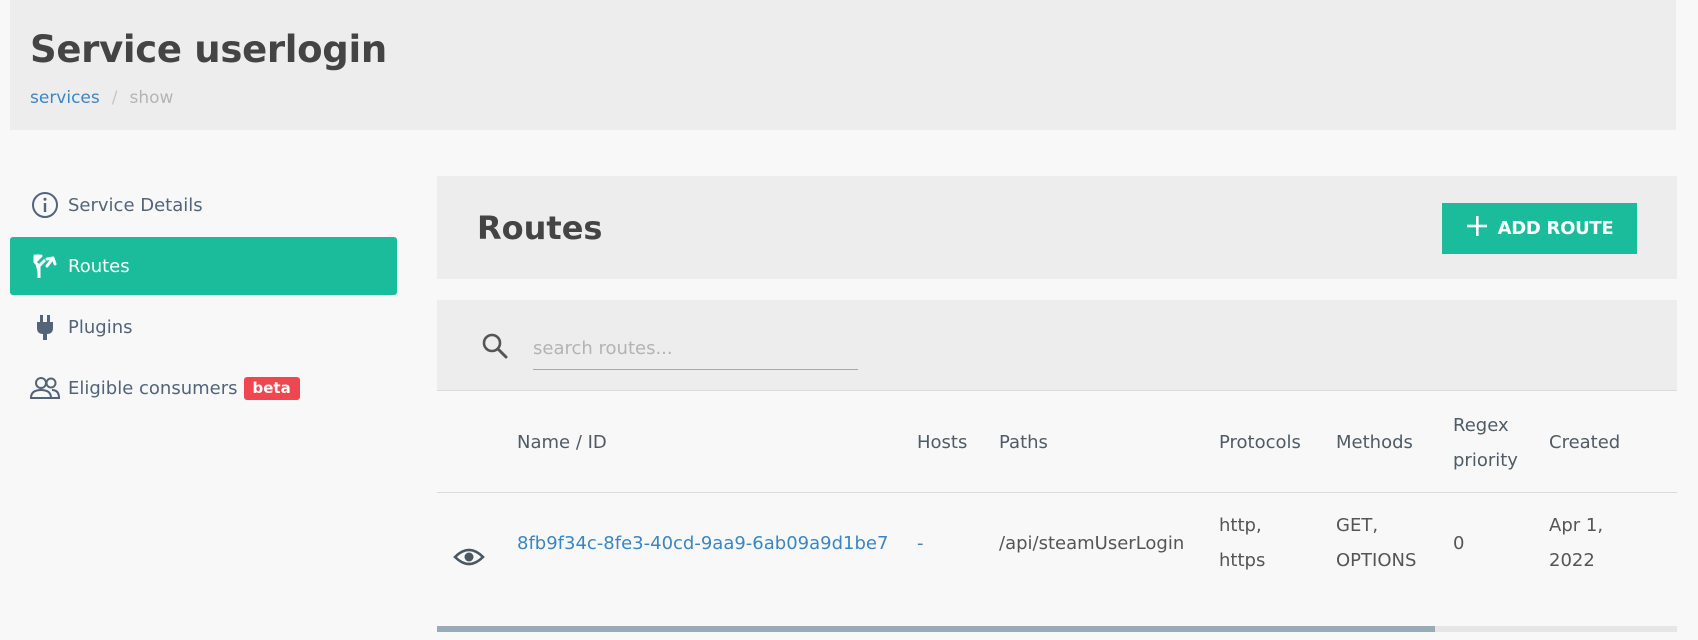 Image resolution: width=1698 pixels, height=640 pixels. Describe the element at coordinates (1459, 543) in the screenshot. I see `route-regex-priority: 0` at that location.